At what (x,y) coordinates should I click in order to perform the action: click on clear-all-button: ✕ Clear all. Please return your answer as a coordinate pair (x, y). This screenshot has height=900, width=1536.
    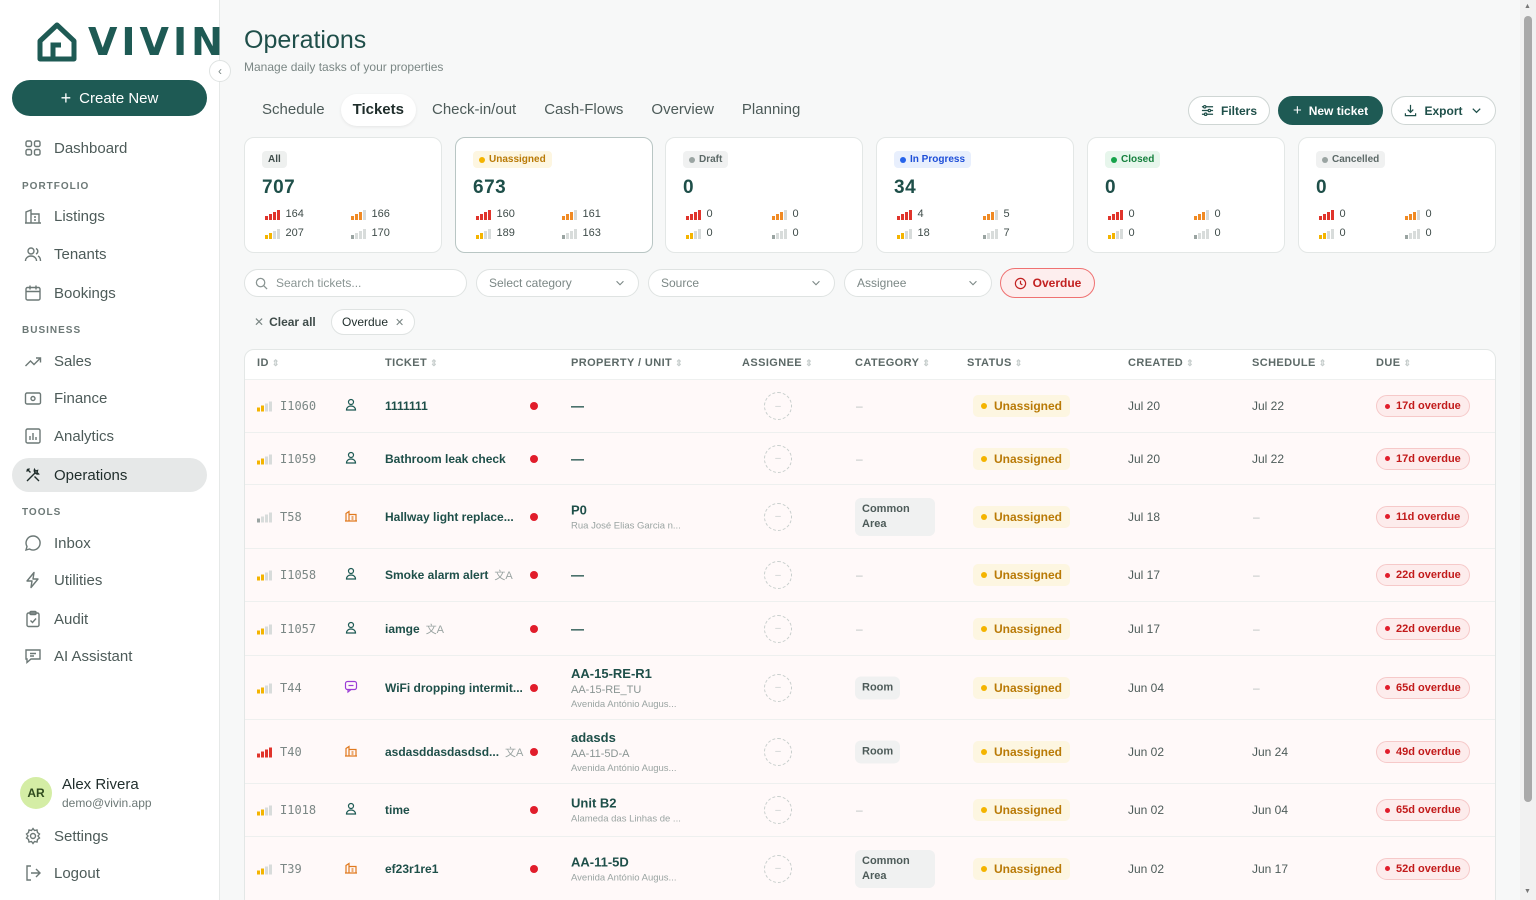
    Looking at the image, I should click on (285, 322).